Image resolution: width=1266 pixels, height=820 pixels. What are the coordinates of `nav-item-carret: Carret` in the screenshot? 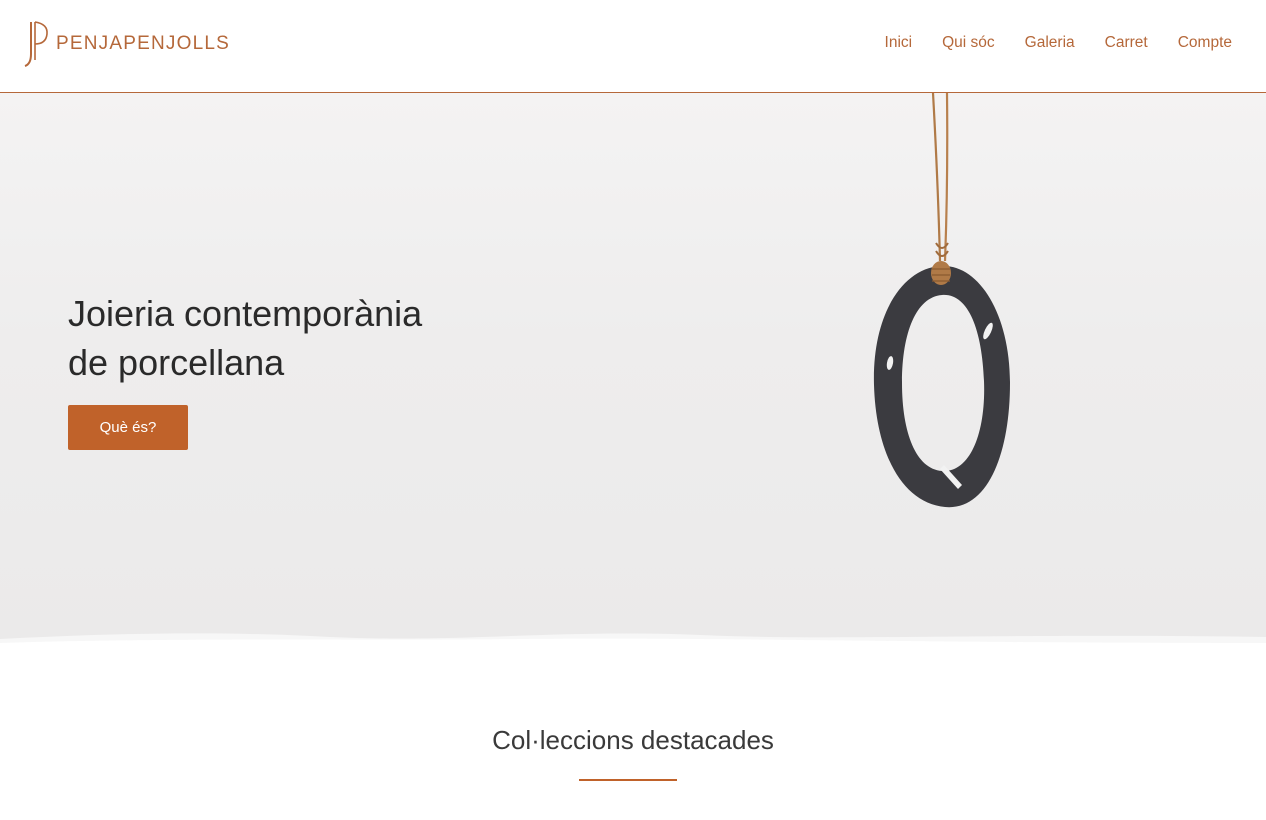 It's located at (1126, 43).